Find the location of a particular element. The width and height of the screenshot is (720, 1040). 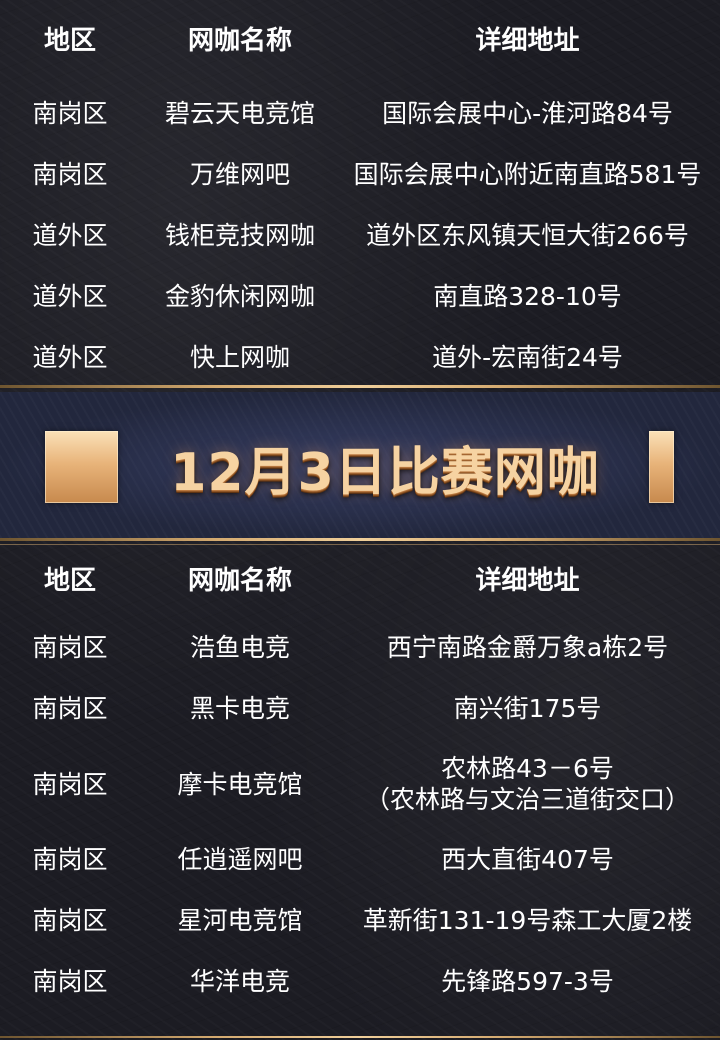

cell-address: 西宁南路金爵万象a栋2号 is located at coordinates (527, 647).